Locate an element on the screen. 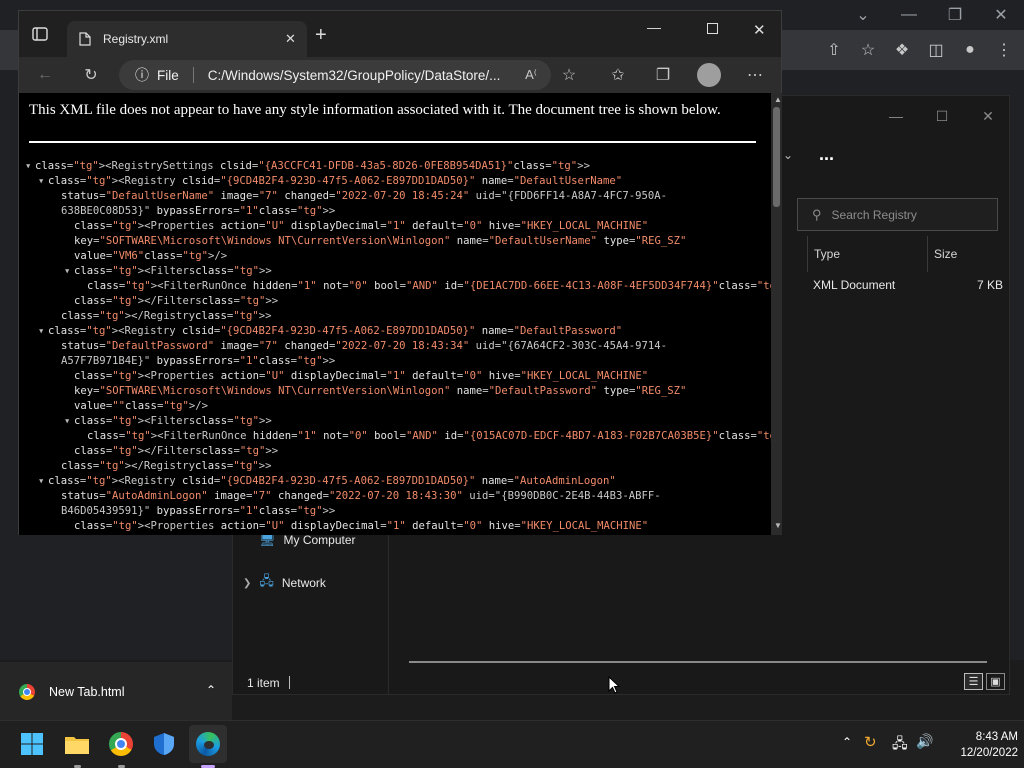  nav-item-label: Network is located at coordinates (303, 583).